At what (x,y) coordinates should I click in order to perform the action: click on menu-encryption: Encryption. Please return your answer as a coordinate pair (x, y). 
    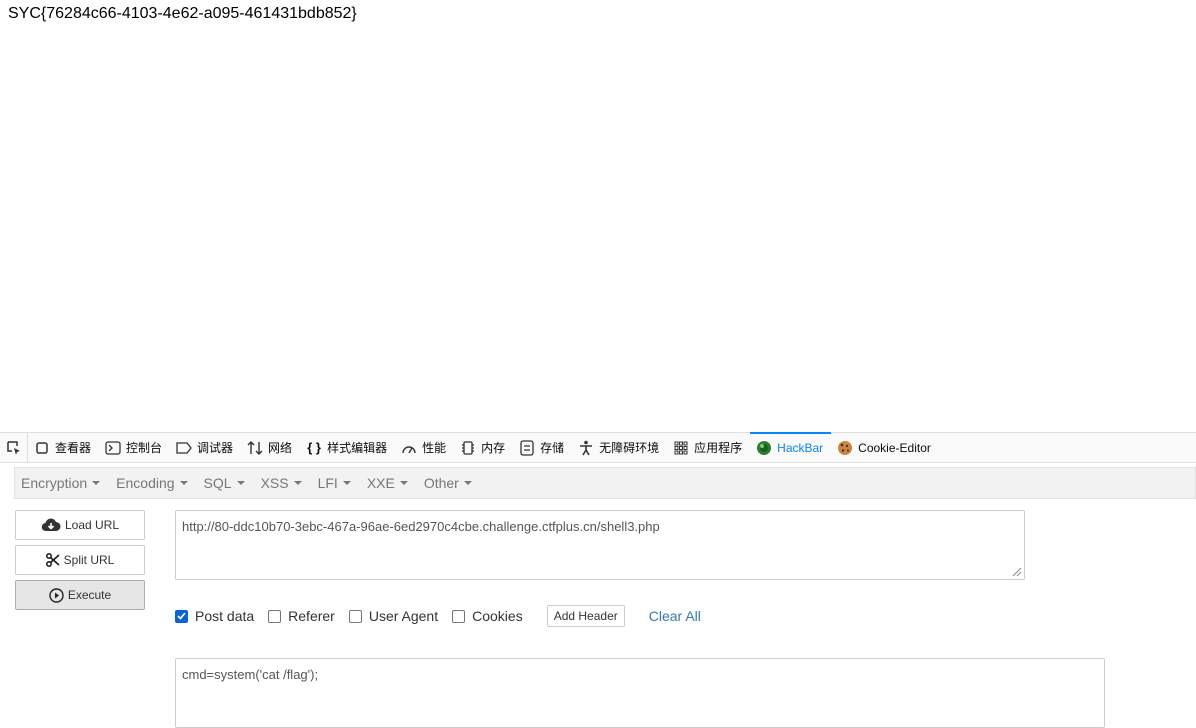
    Looking at the image, I should click on (62, 483).